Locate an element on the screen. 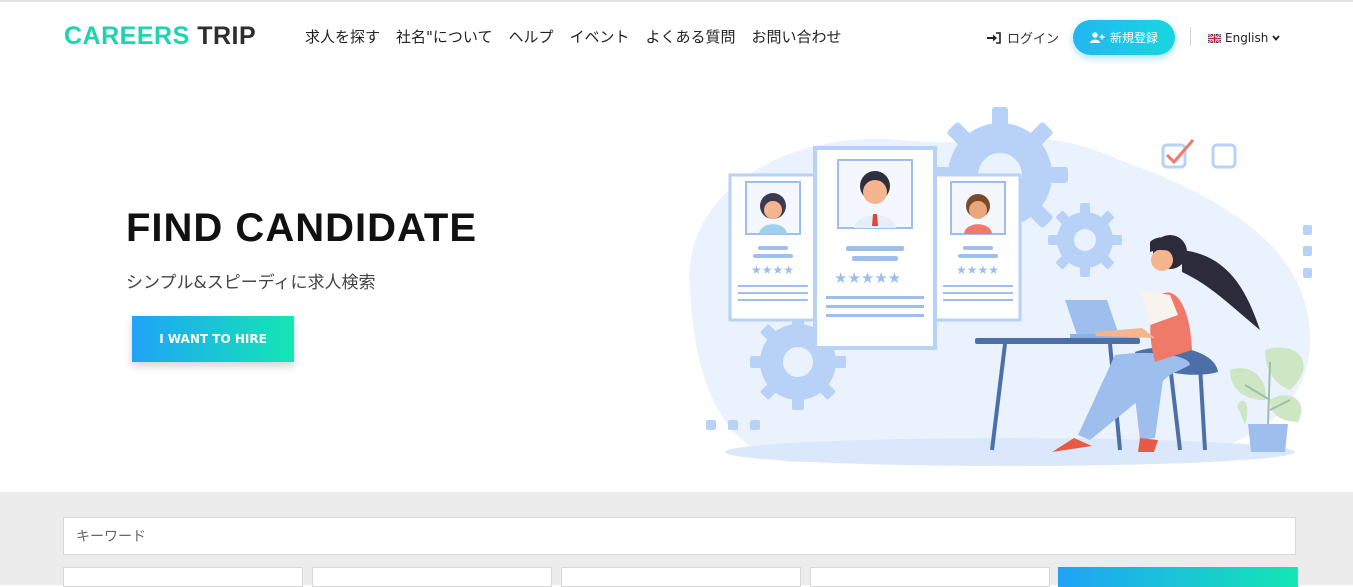 The height and width of the screenshot is (587, 1353). logo-part1: CAREERS is located at coordinates (127, 36).